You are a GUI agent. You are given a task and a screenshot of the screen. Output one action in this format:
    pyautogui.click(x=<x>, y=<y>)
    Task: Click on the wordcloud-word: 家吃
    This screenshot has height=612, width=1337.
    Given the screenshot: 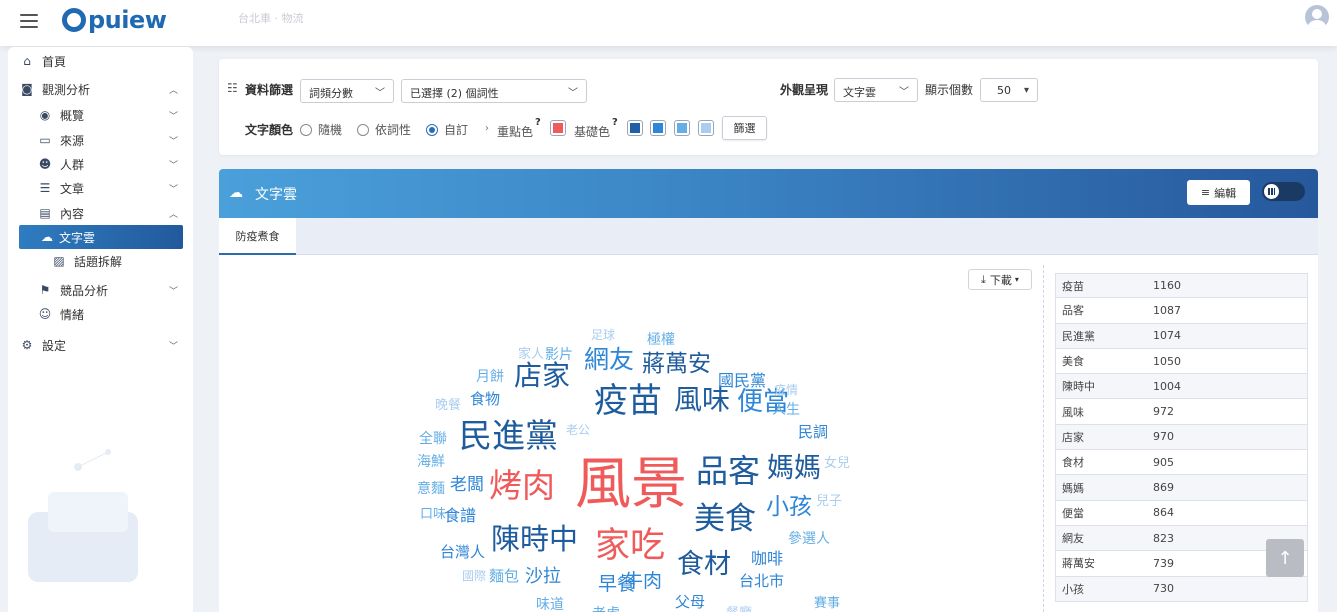 What is the action you would take?
    pyautogui.click(x=630, y=546)
    